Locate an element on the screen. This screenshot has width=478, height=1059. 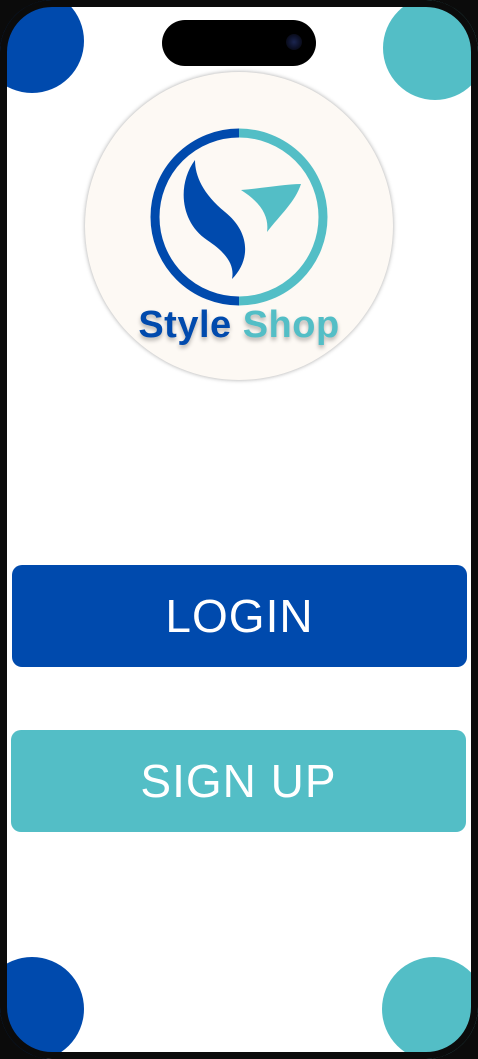
signup-button: SIGN UP is located at coordinates (238, 781).